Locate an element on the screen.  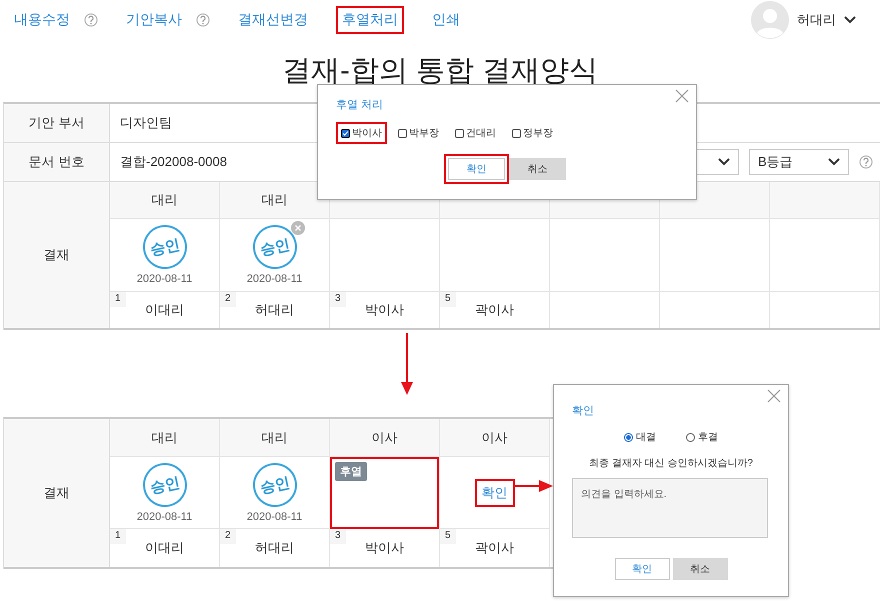
right-arrow is located at coordinates (534, 486).